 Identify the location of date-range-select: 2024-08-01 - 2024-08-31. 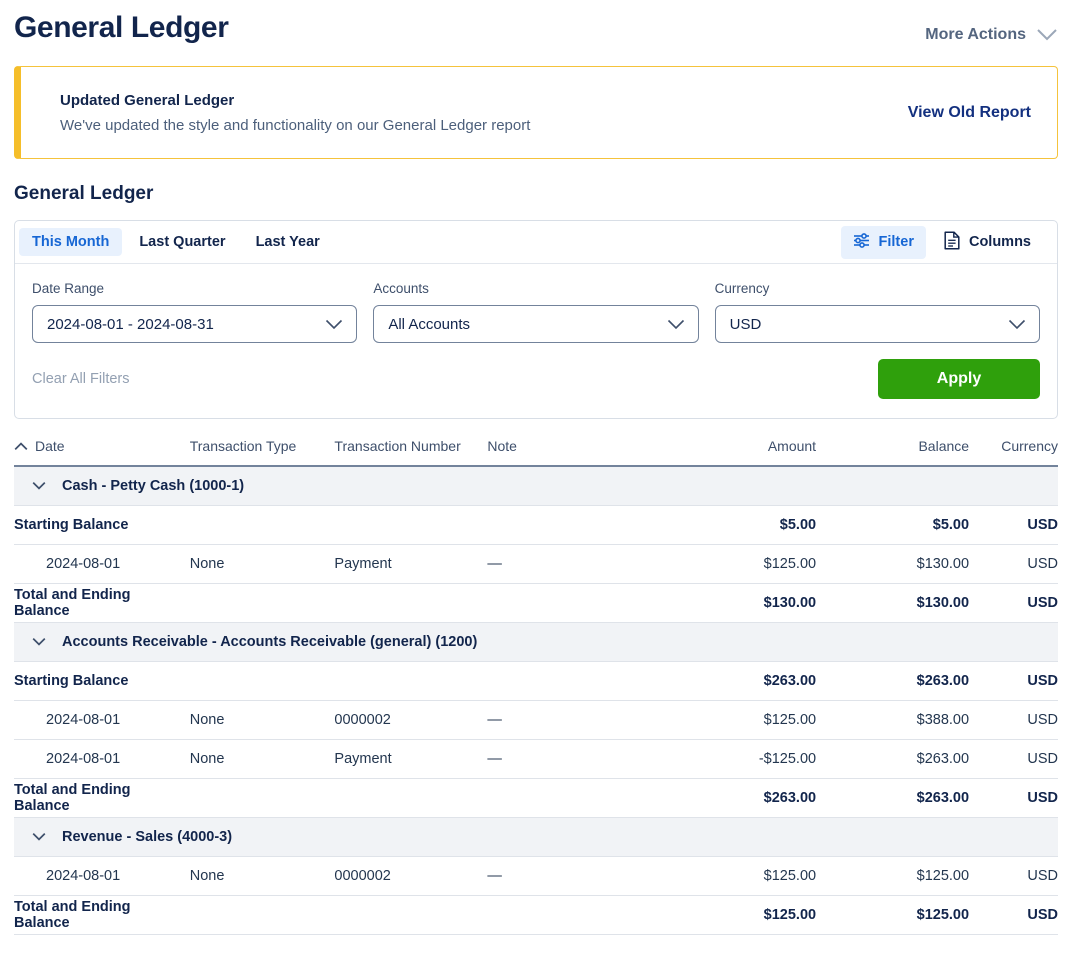
(195, 324).